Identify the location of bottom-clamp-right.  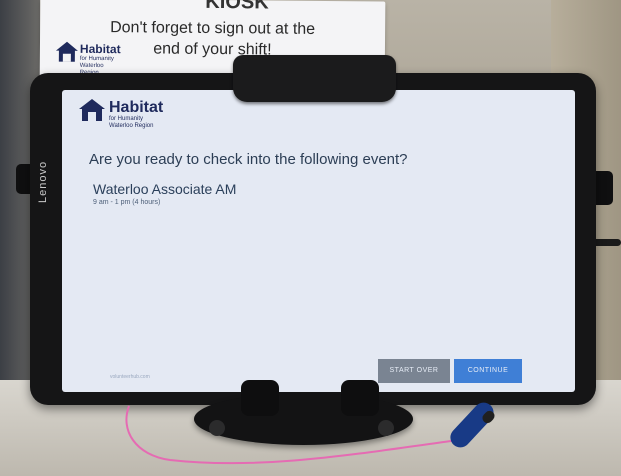
(360, 398).